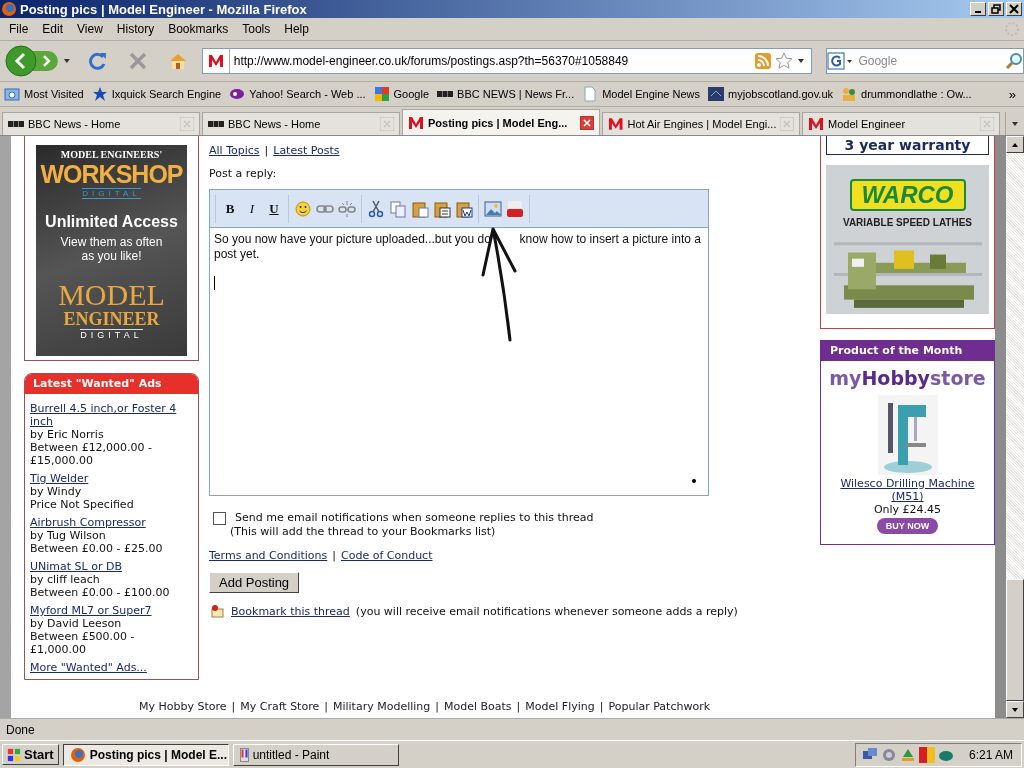  Describe the element at coordinates (111, 478) in the screenshot. I see `ad-link: Tig Welder` at that location.